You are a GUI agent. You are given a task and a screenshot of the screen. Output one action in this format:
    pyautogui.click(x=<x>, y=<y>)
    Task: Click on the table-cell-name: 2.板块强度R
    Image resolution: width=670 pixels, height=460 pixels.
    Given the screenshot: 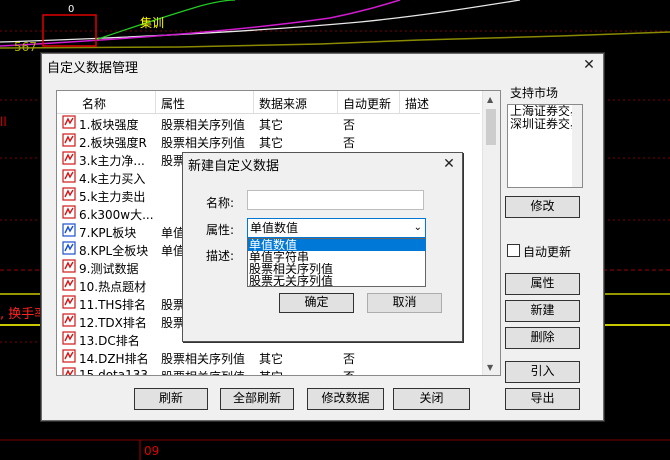 What is the action you would take?
    pyautogui.click(x=113, y=143)
    